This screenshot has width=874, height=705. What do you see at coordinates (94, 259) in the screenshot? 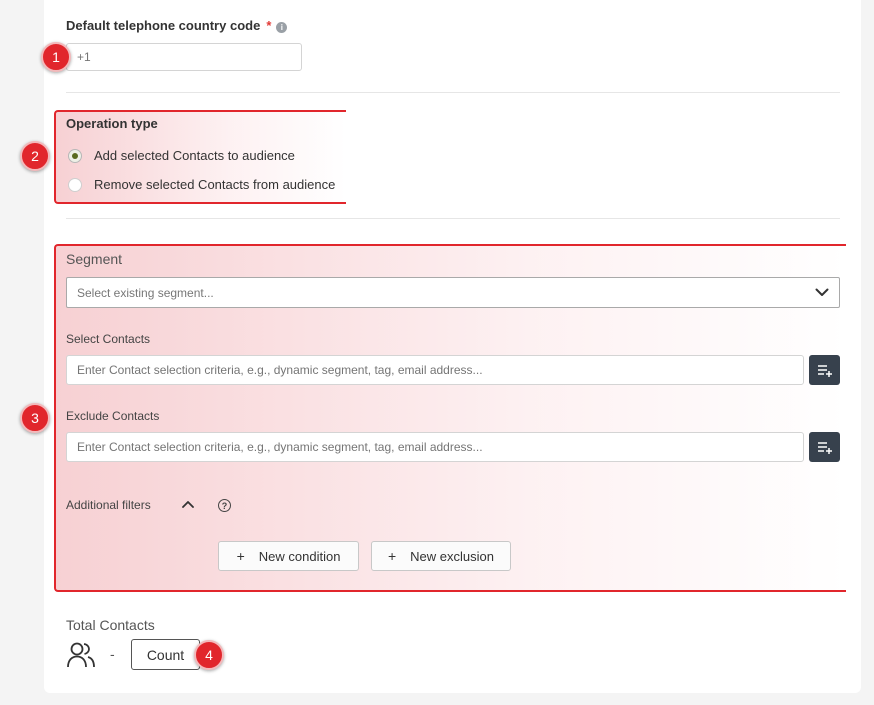
I see `segment-label: Segment` at bounding box center [94, 259].